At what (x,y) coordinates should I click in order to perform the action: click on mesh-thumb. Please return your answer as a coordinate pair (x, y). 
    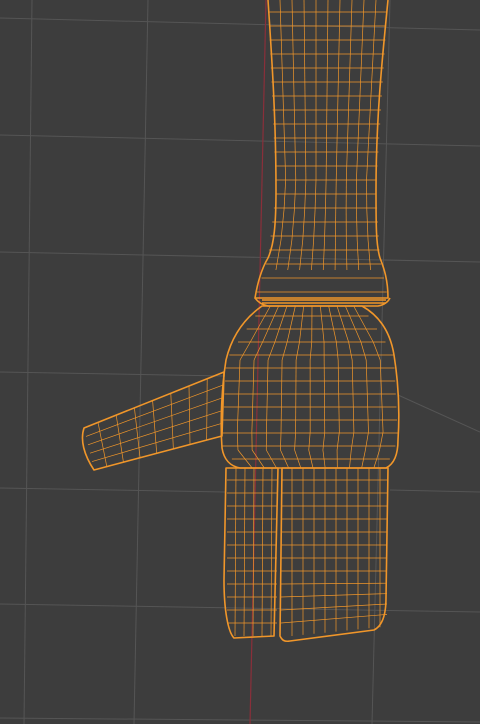
    Looking at the image, I should click on (153, 421).